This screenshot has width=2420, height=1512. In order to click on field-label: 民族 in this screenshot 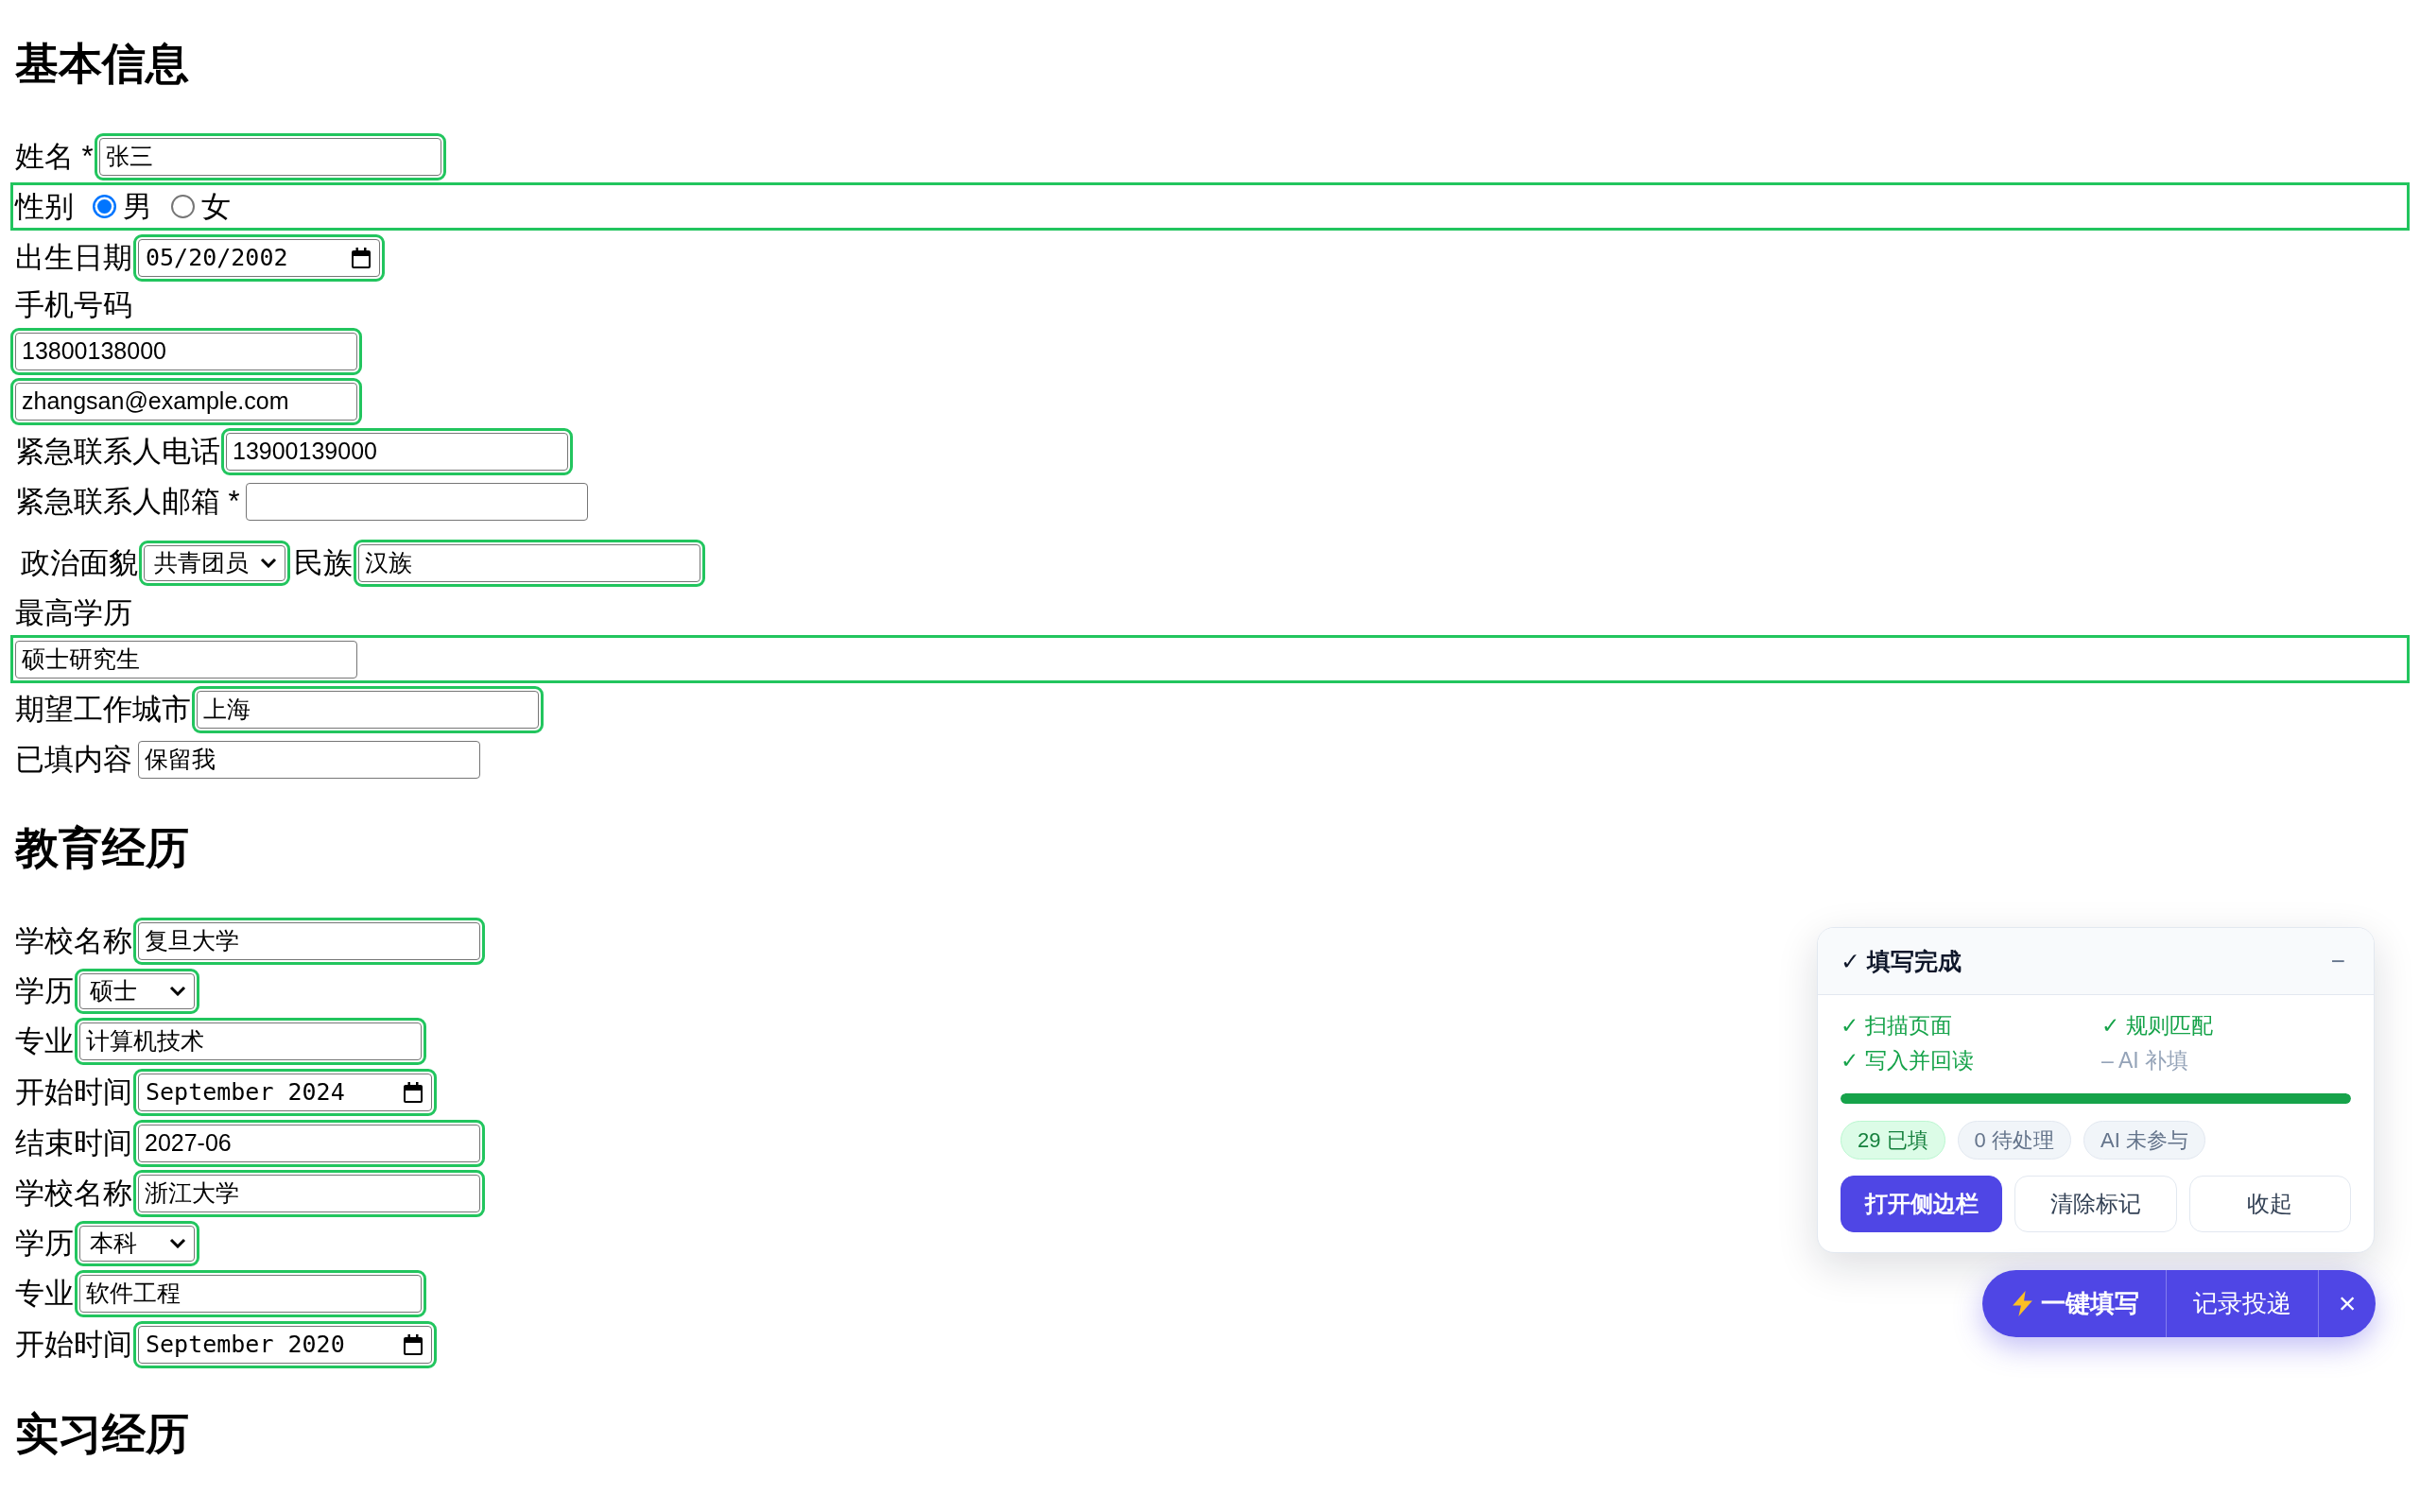, I will do `click(323, 562)`.